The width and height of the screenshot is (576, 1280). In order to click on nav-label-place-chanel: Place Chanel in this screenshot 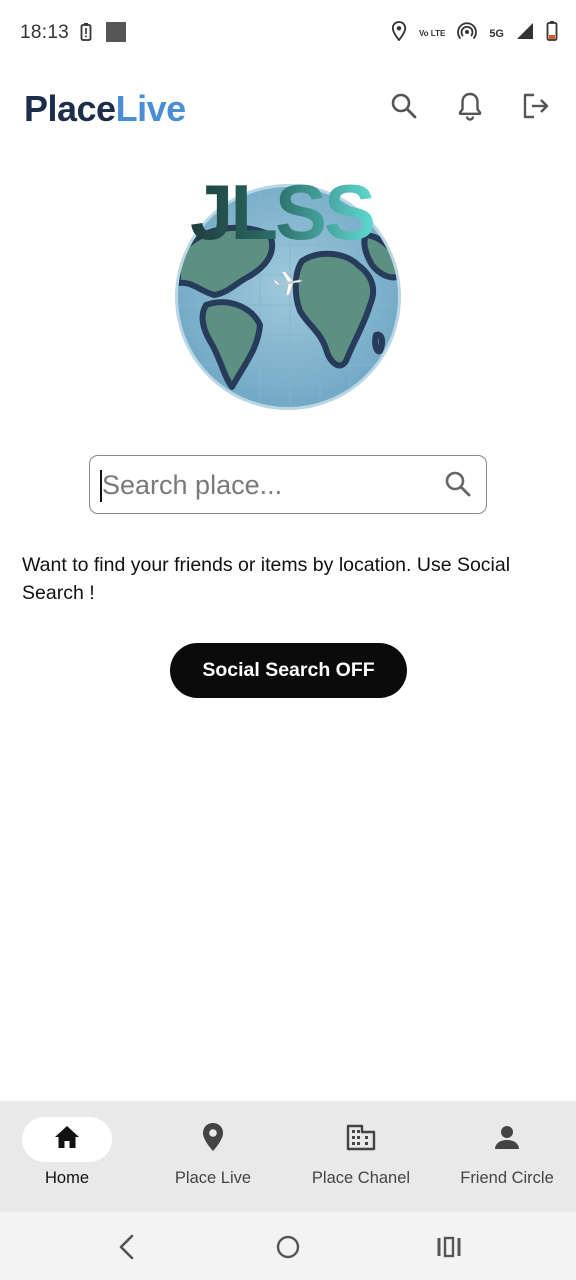, I will do `click(361, 1178)`.